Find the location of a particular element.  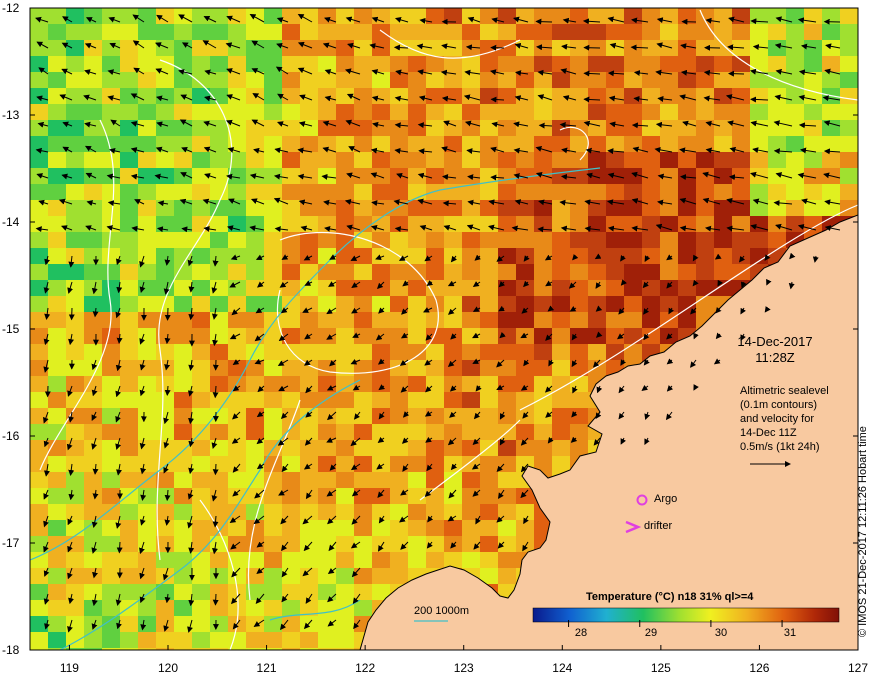

time-line: 11:28Z is located at coordinates (775, 357).